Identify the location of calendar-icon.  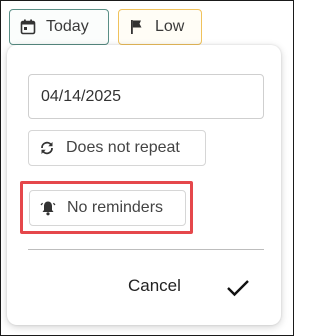
(28, 27).